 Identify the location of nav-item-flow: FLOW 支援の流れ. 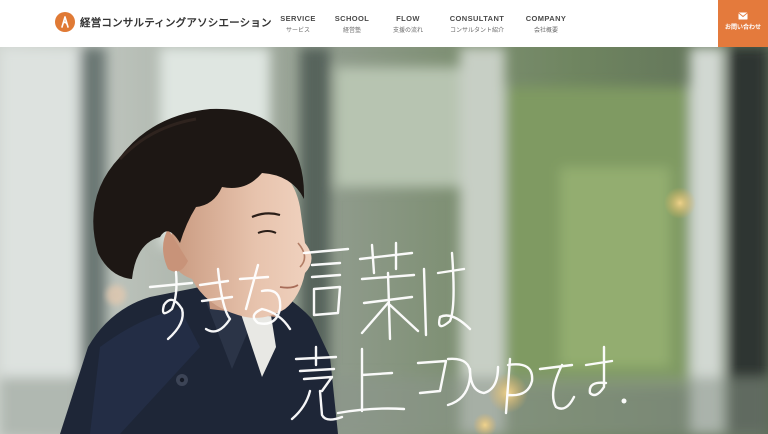
(408, 24).